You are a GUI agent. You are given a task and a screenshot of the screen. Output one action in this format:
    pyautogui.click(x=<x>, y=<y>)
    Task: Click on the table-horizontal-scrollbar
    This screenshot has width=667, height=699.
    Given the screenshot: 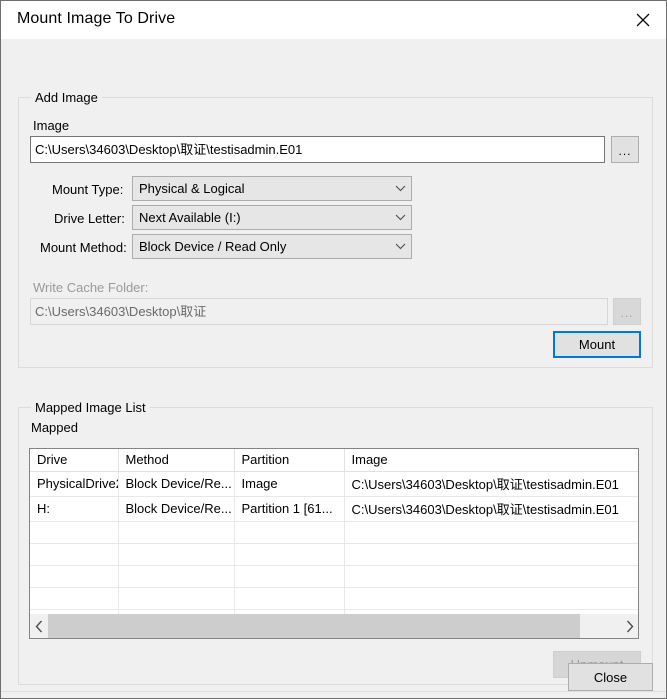 What is the action you would take?
    pyautogui.click(x=334, y=626)
    